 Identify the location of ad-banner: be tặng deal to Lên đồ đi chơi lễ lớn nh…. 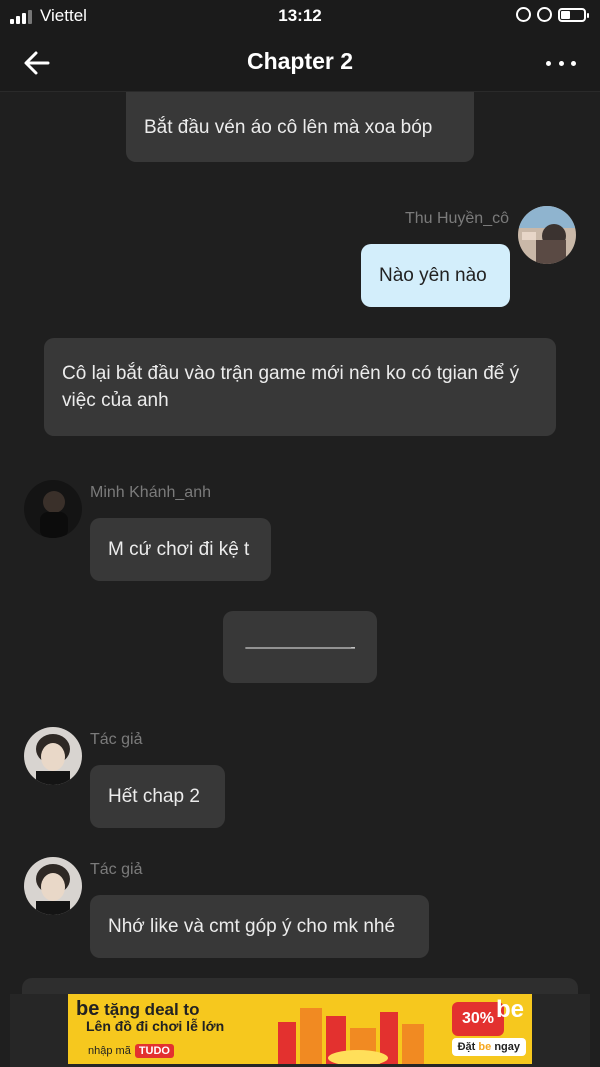
(300, 1029).